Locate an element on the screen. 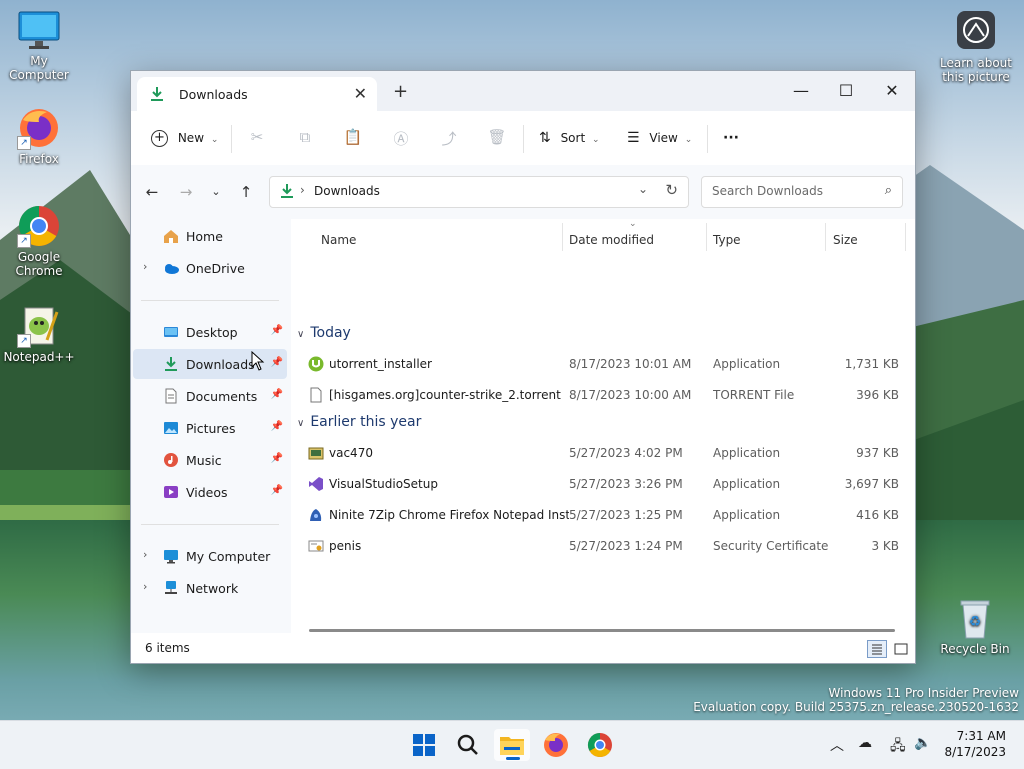 This screenshot has width=1024, height=769. nav-item-network: › Network is located at coordinates (210, 588).